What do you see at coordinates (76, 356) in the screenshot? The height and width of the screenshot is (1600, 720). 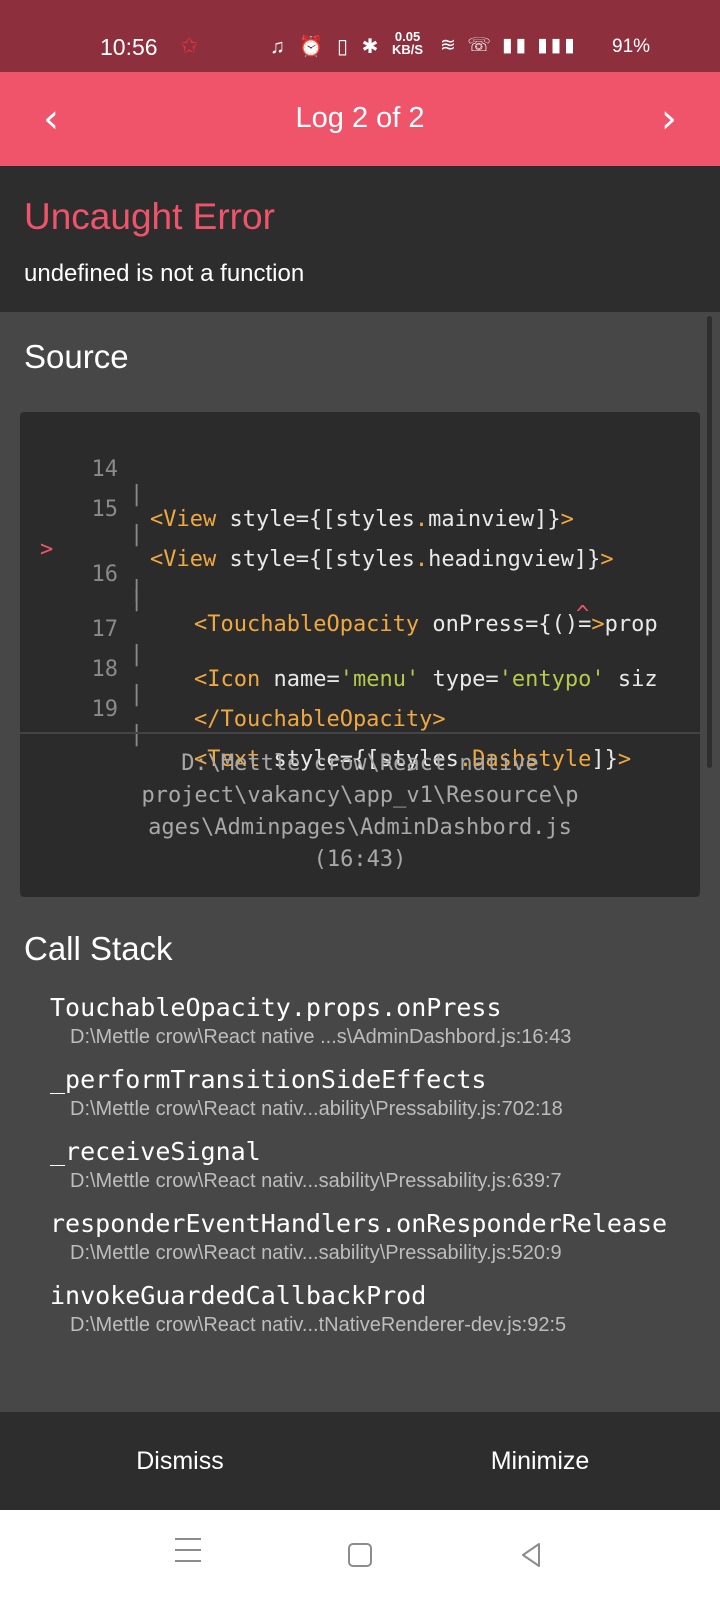 I see `source-heading: Source` at bounding box center [76, 356].